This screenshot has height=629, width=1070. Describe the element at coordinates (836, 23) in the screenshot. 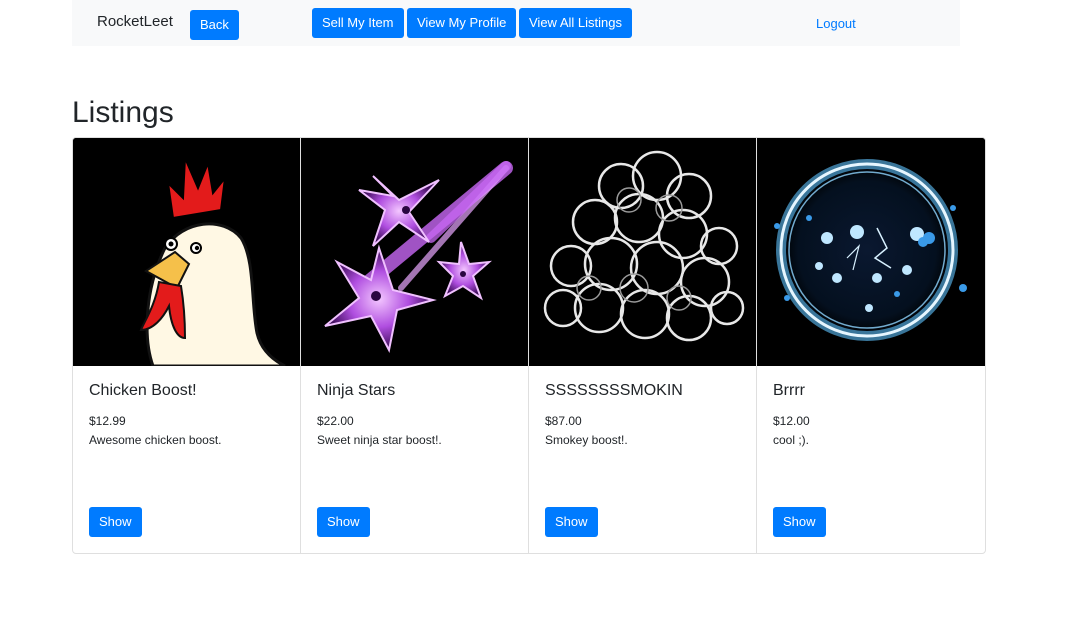

I see `logout-link: Logout` at that location.